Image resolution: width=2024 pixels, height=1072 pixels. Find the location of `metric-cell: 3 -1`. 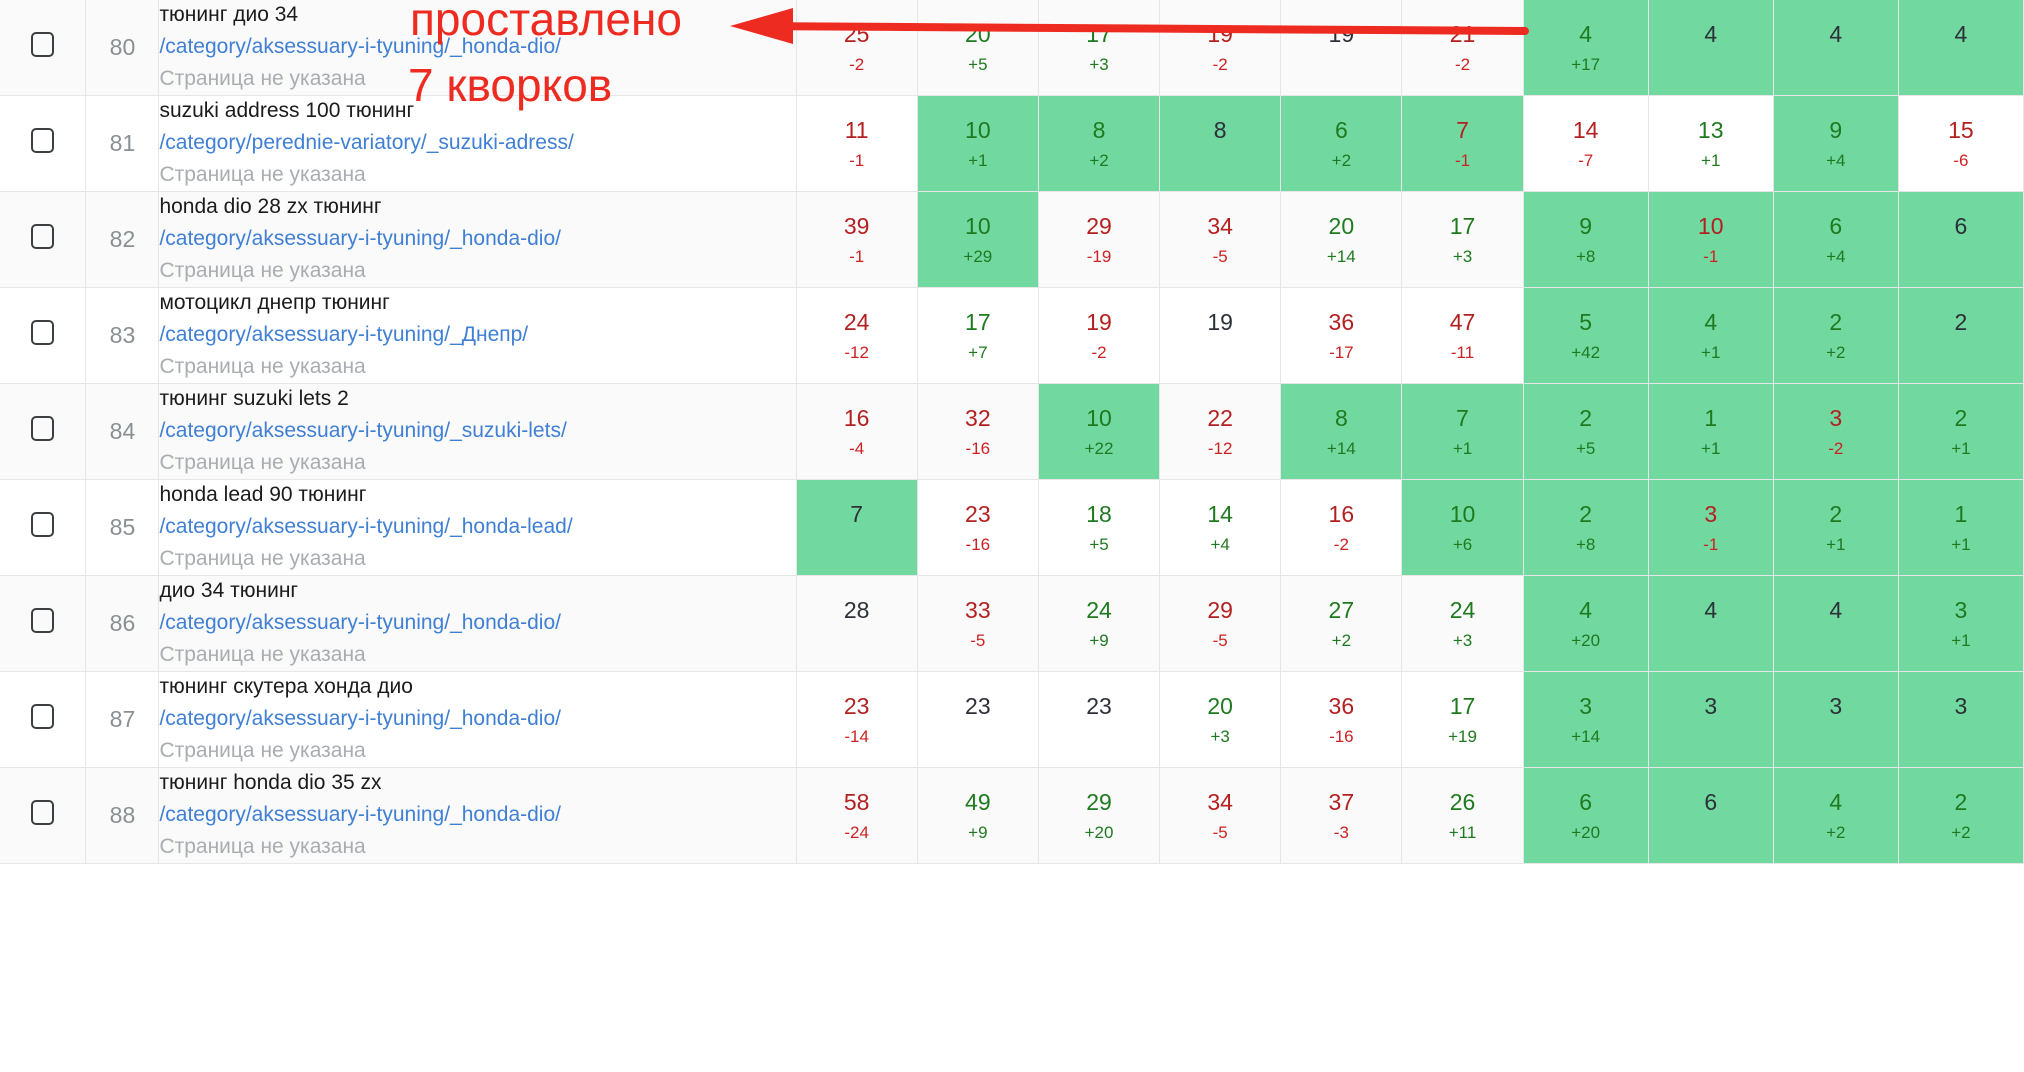

metric-cell: 3 -1 is located at coordinates (1711, 527).